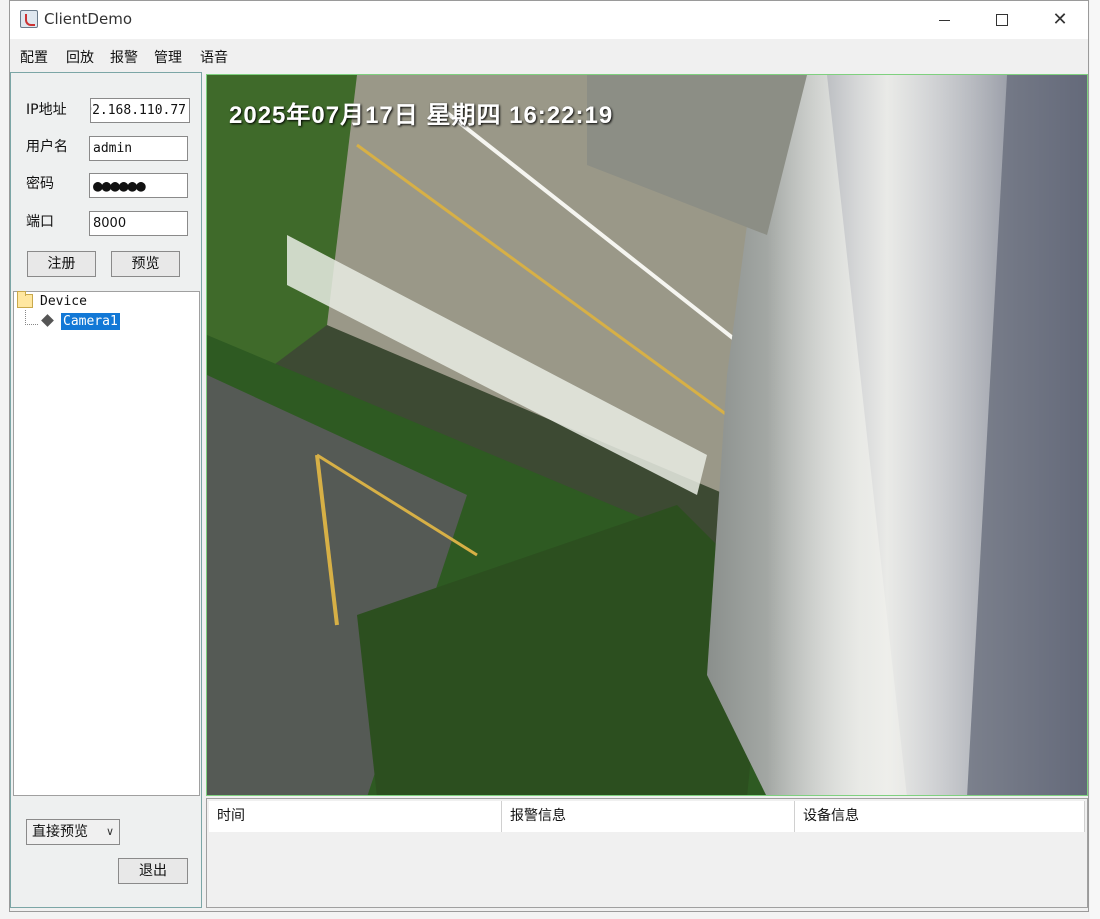 The image size is (1100, 919). What do you see at coordinates (47, 320) in the screenshot?
I see `camera-node-icon` at bounding box center [47, 320].